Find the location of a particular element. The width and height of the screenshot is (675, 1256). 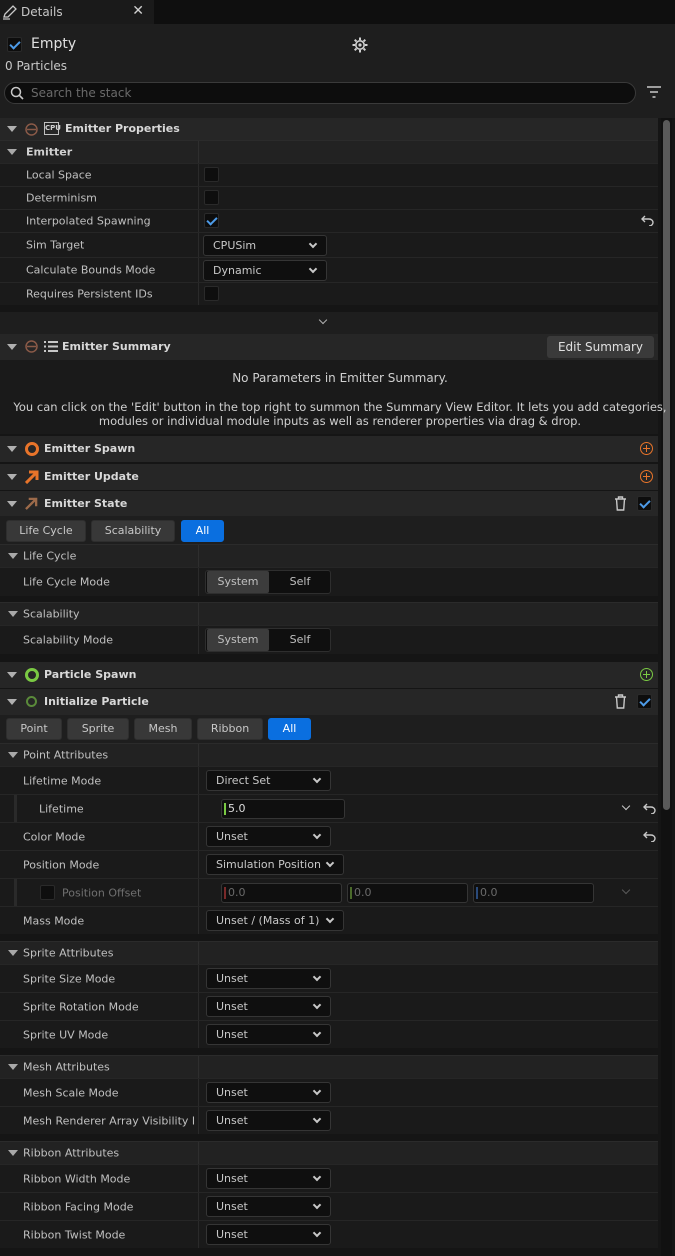

sprite-size-row: Sprite Size Mode Unset is located at coordinates (329, 978).